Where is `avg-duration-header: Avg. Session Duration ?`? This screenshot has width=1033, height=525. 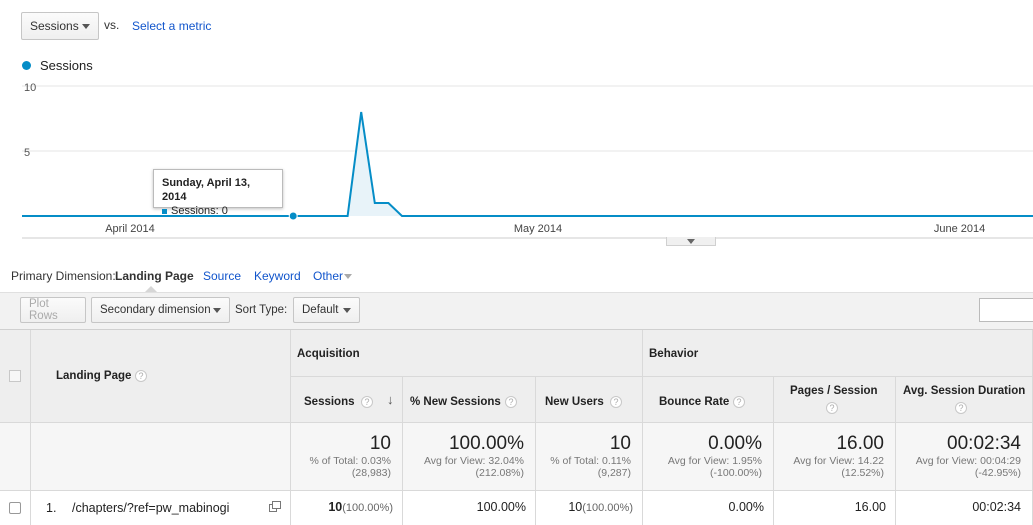 avg-duration-header: Avg. Session Duration ? is located at coordinates (964, 400).